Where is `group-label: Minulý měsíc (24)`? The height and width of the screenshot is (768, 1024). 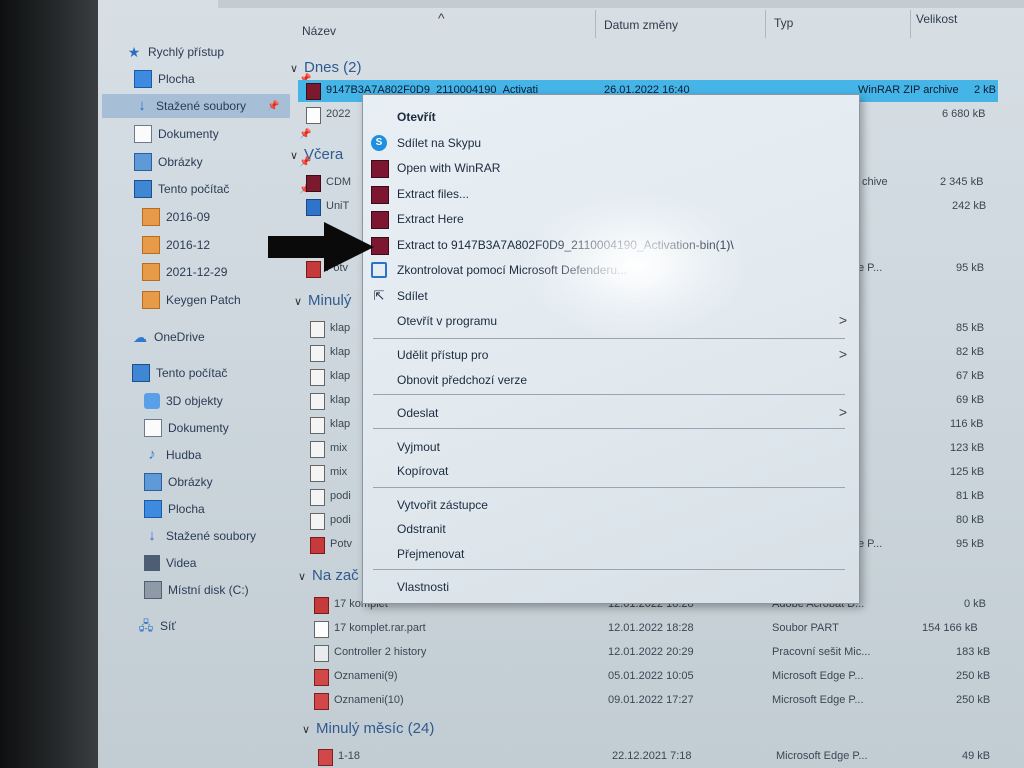
group-label: Minulý měsíc (24) is located at coordinates (375, 728).